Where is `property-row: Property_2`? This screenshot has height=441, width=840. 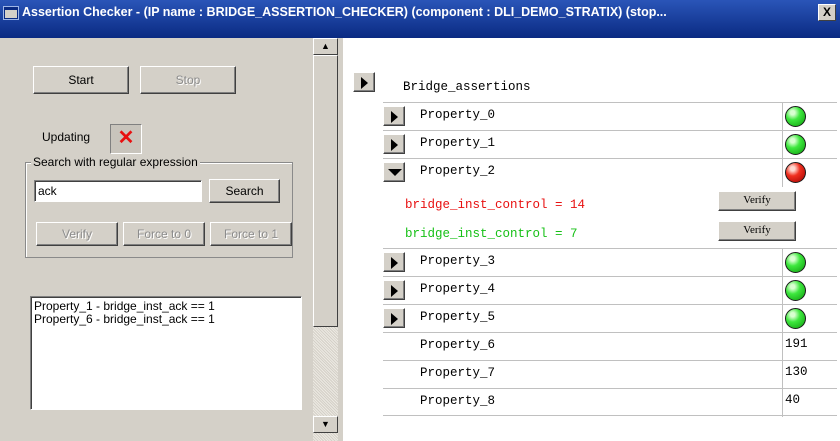 property-row: Property_2 is located at coordinates (610, 172).